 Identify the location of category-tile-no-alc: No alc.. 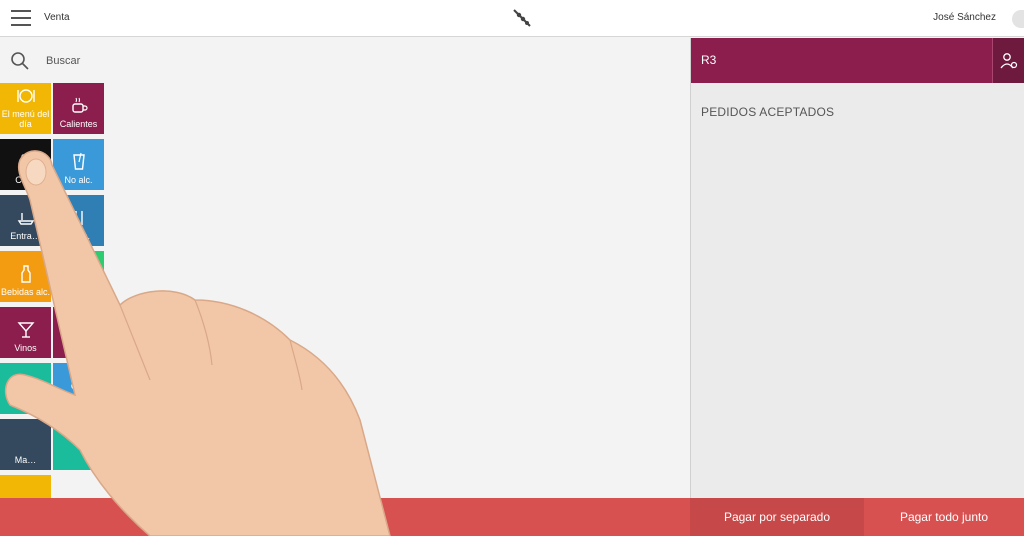
(78, 164).